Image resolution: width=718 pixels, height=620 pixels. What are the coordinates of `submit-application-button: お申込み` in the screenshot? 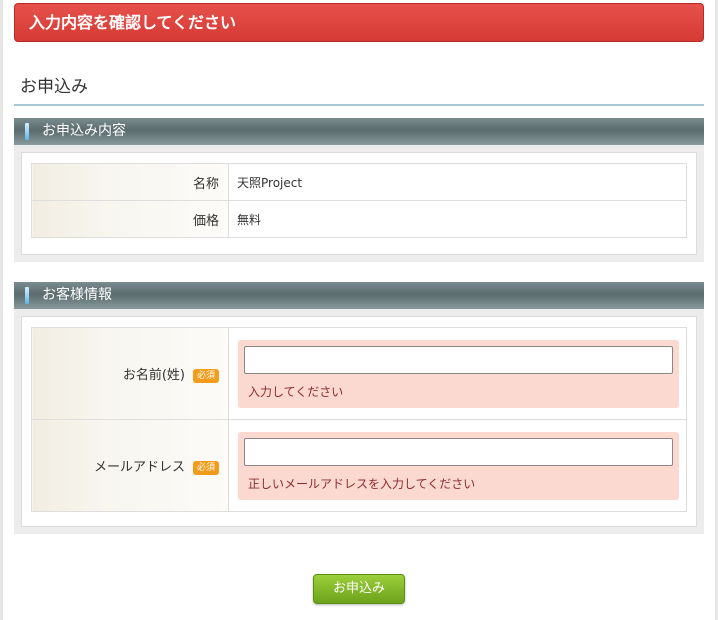 It's located at (359, 589).